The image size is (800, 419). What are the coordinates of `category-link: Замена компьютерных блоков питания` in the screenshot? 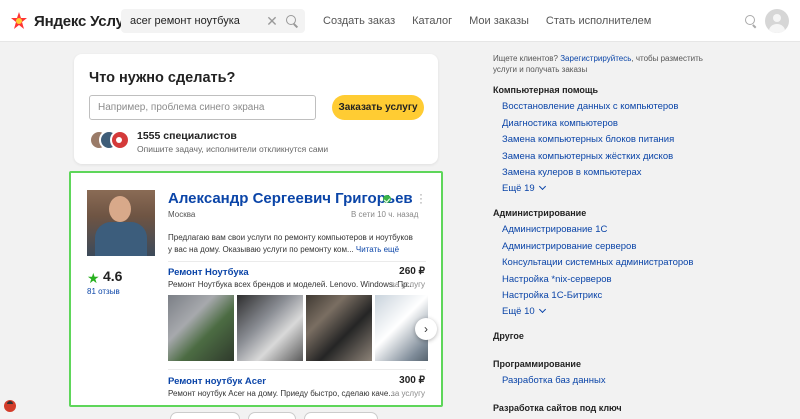 It's located at (588, 139).